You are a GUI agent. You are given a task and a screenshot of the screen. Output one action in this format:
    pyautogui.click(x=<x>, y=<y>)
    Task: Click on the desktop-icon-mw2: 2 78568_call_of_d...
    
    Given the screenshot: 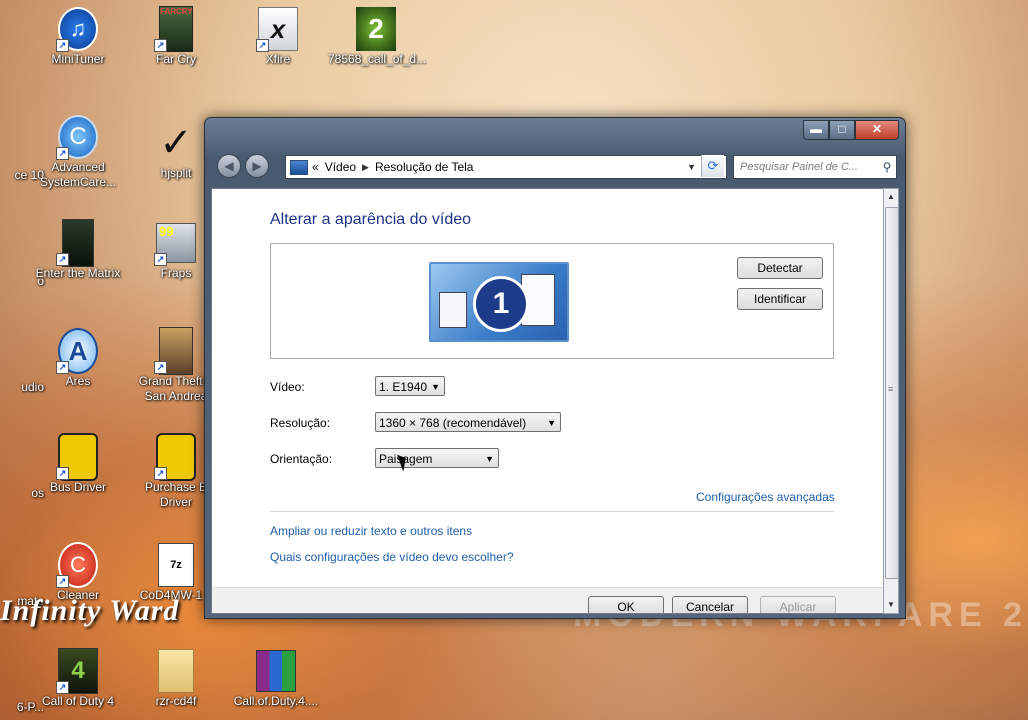 What is the action you would take?
    pyautogui.click(x=377, y=36)
    